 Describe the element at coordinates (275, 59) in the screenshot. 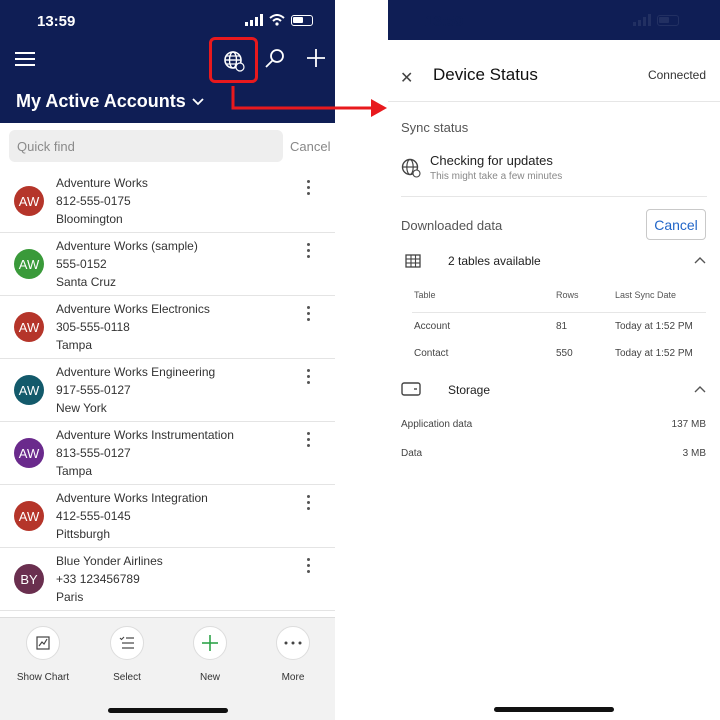

I see `search-icon` at that location.